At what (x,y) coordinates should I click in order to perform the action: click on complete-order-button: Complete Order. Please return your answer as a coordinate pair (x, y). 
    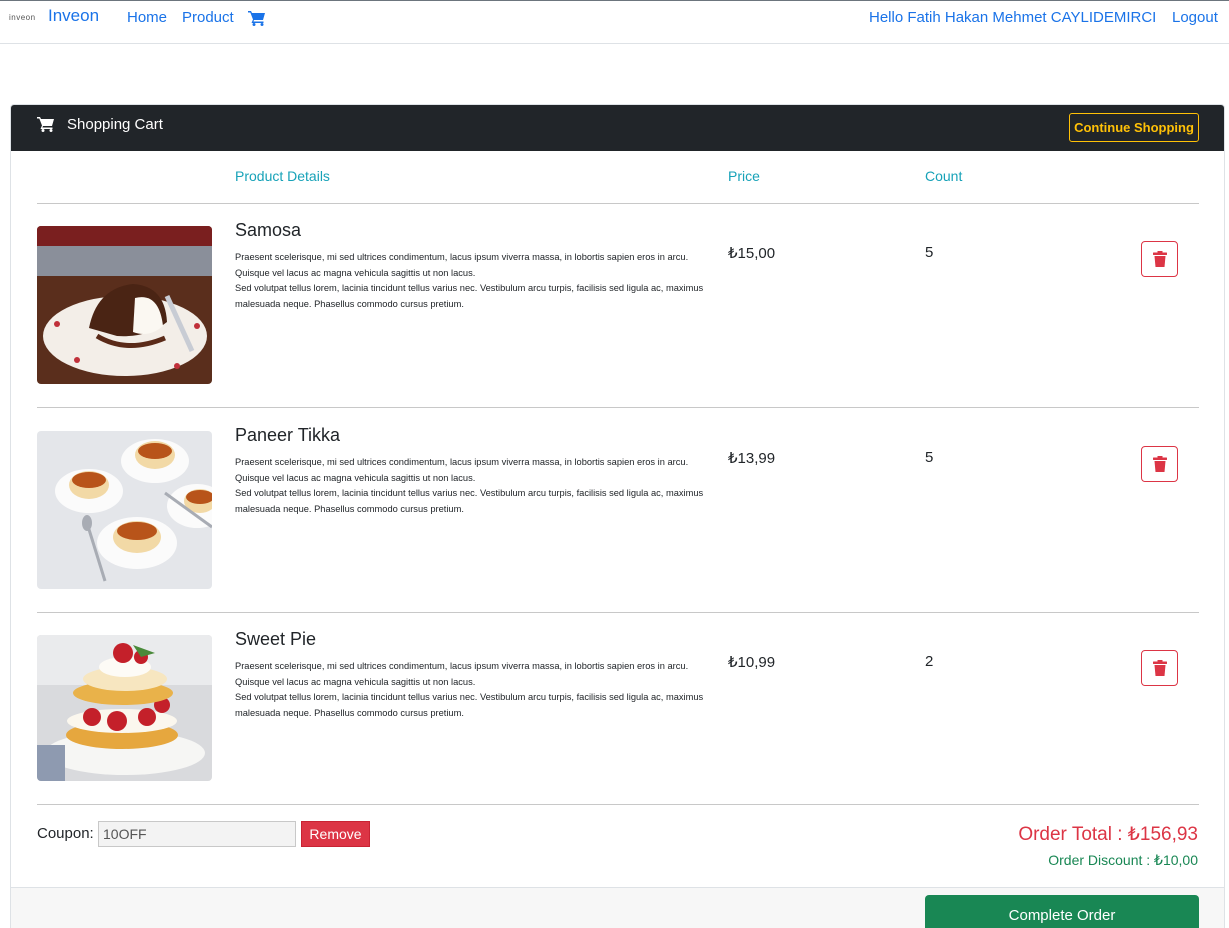
    Looking at the image, I should click on (1062, 911).